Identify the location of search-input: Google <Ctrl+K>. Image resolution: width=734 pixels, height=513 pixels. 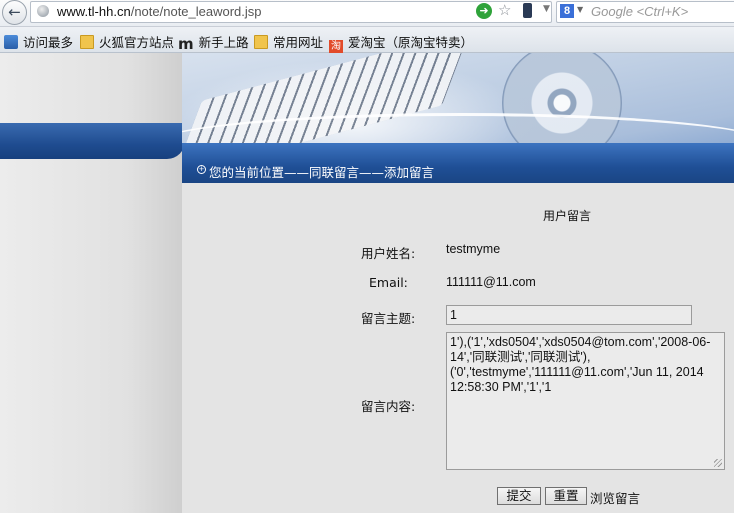
(639, 11).